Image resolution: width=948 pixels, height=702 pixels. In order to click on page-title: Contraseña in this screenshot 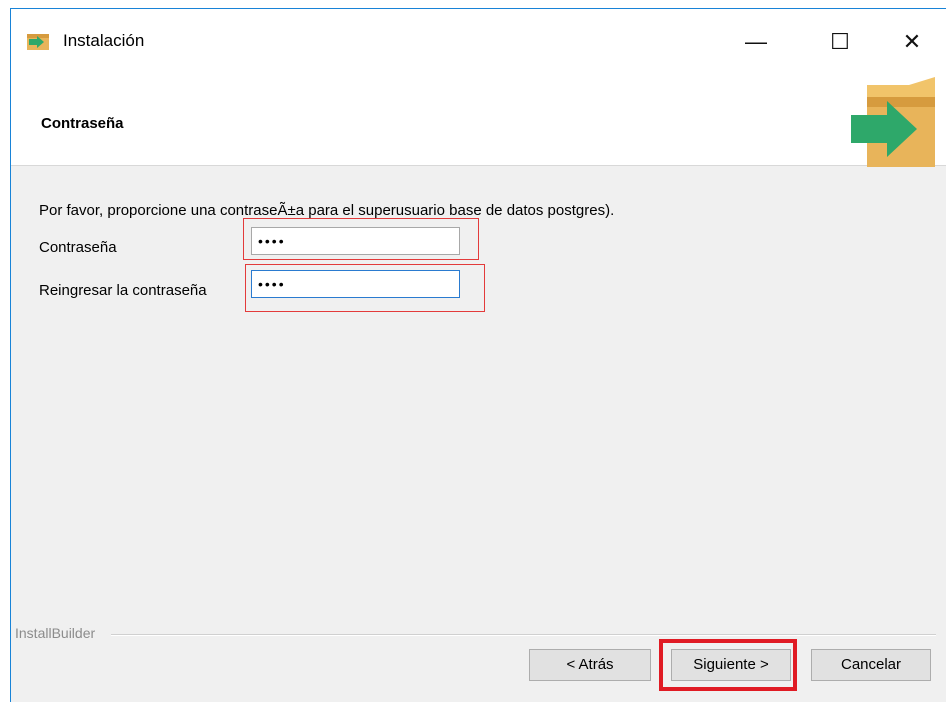, I will do `click(82, 123)`.